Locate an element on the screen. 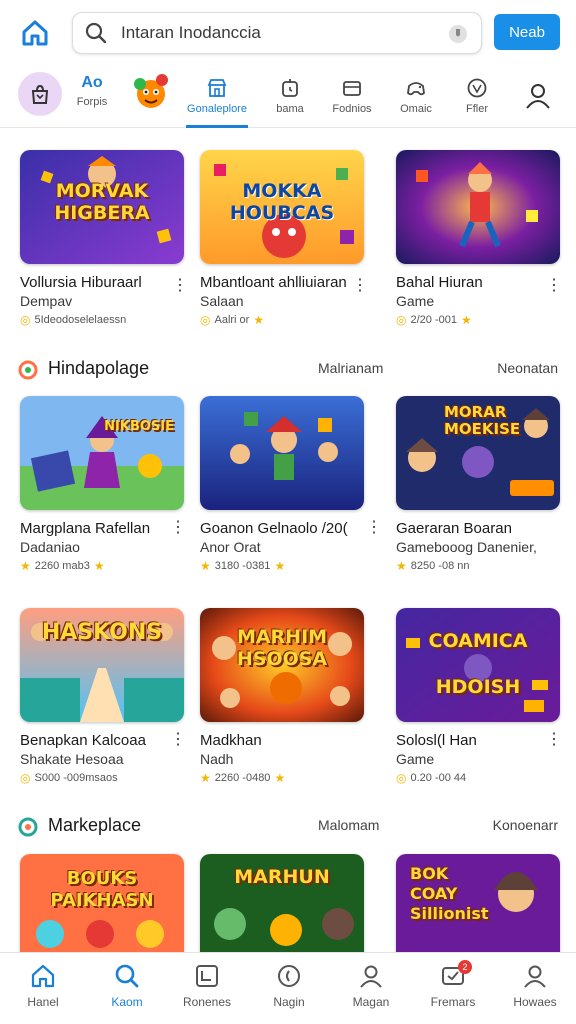 This screenshot has width=576, height=1024. mascot-icon is located at coordinates (151, 91).